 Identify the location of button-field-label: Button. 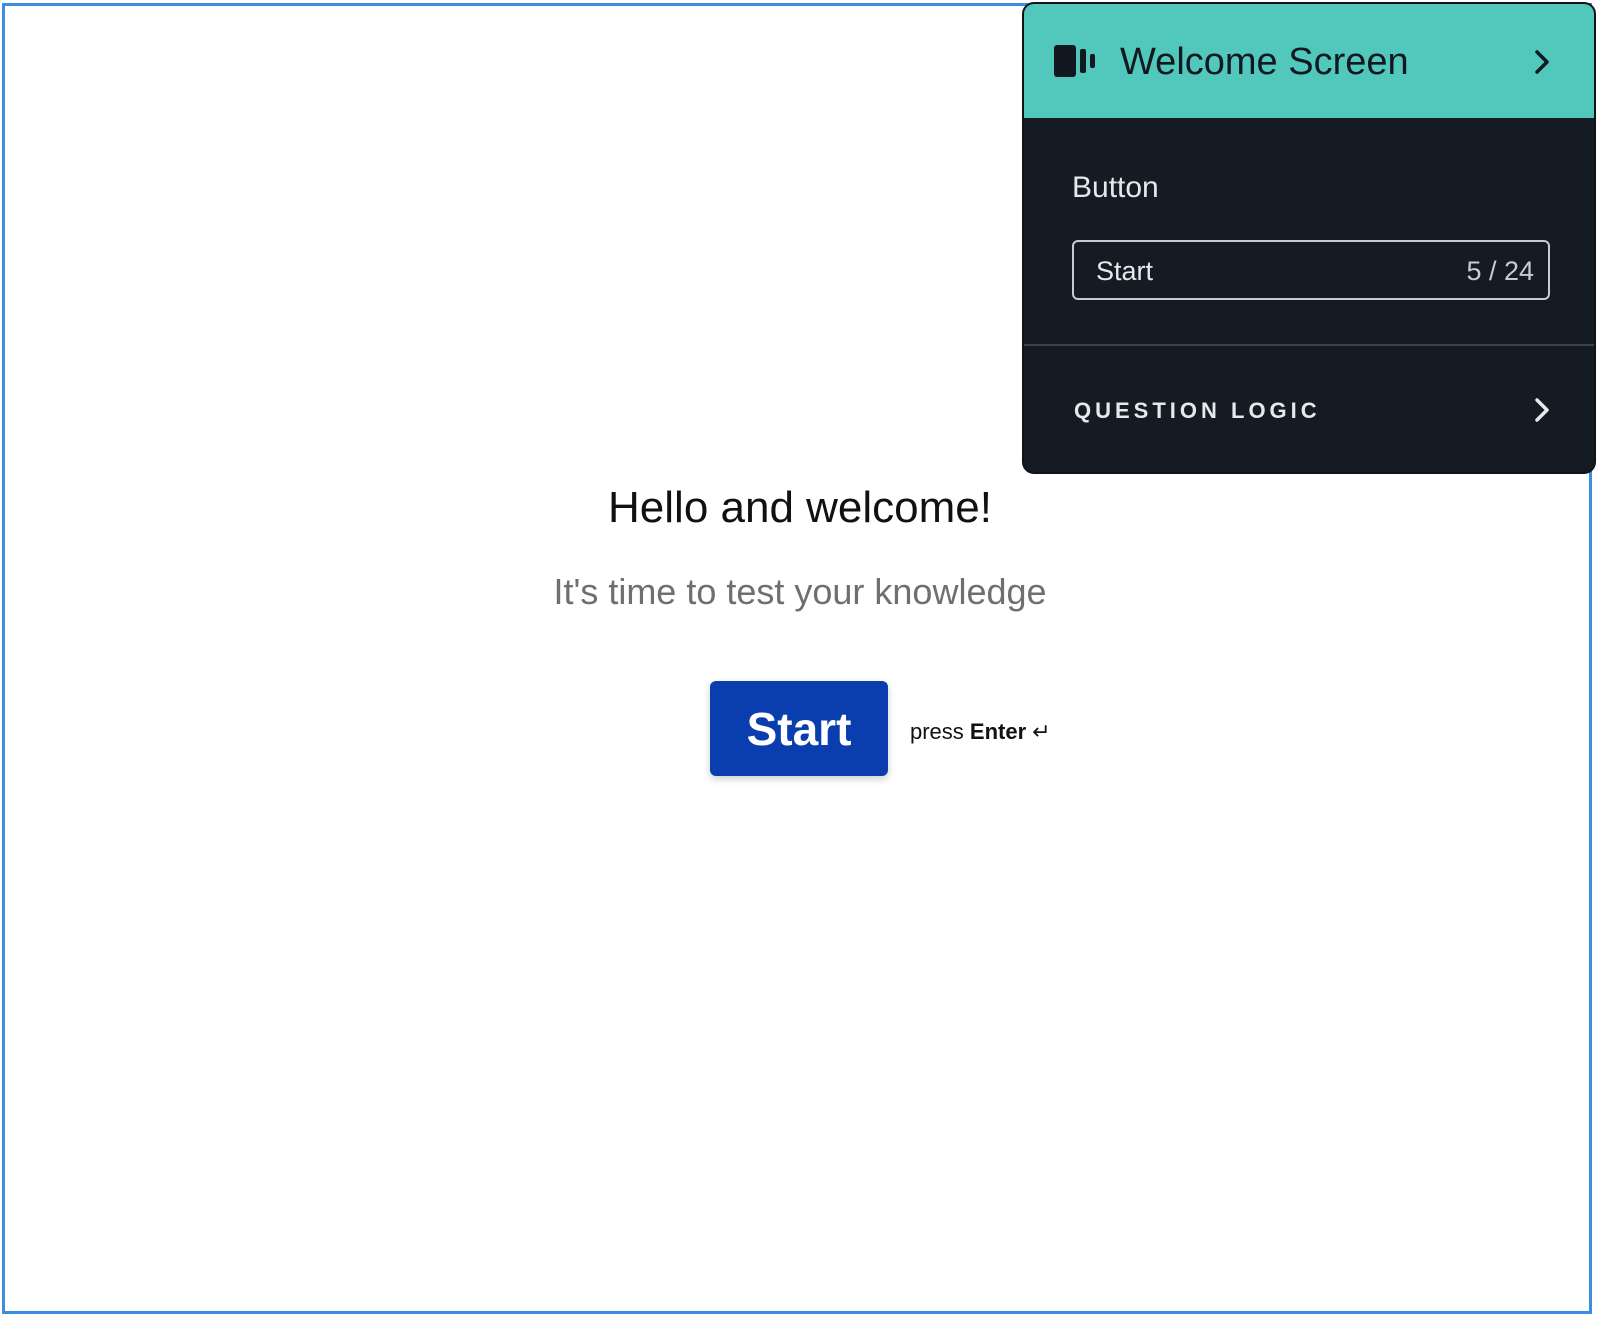
(1115, 187).